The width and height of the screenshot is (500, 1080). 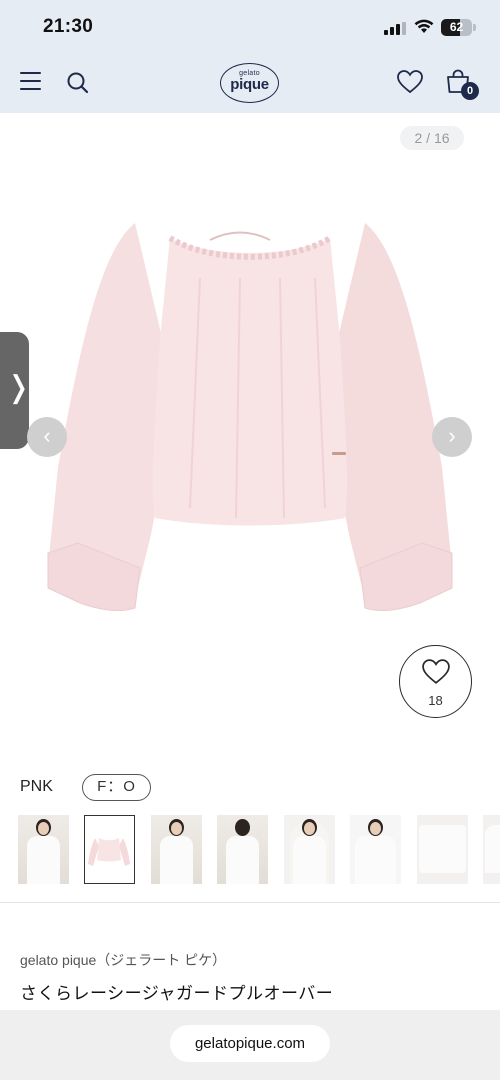 I want to click on favorite-button: 18, so click(x=435, y=681).